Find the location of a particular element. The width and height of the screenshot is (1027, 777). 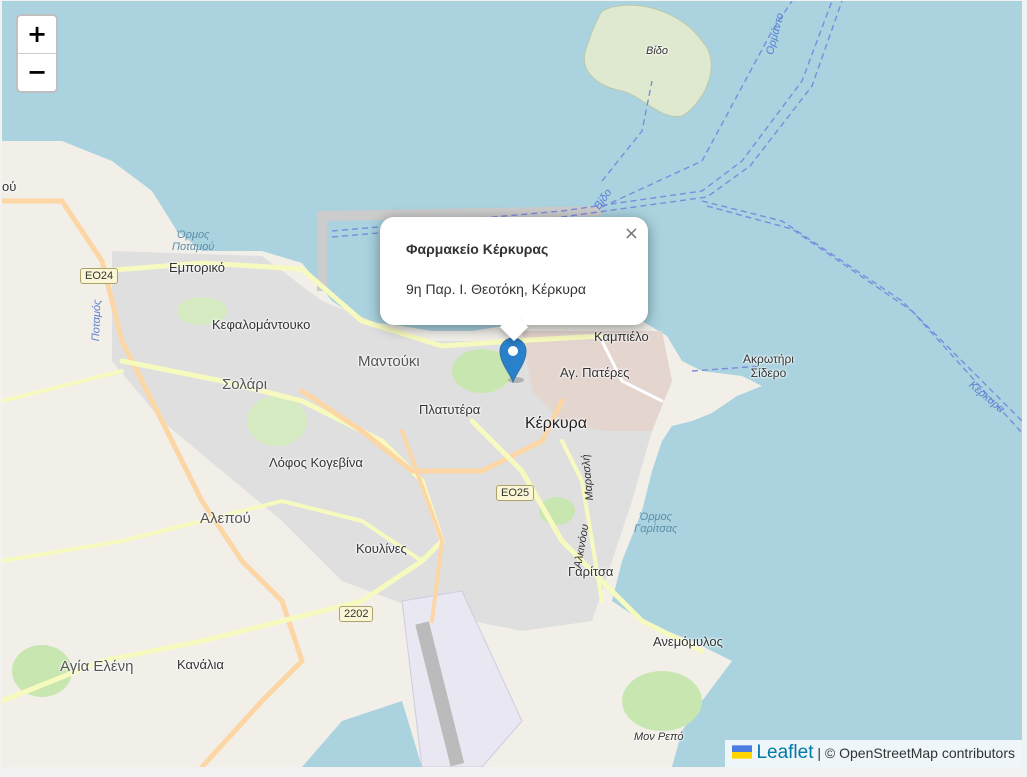

label-mantouki: Μαντούκι is located at coordinates (389, 361).